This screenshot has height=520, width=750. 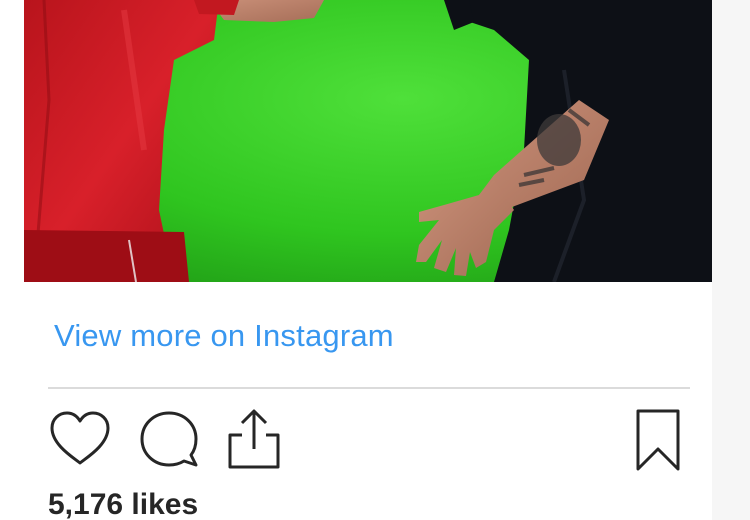 I want to click on save-button, so click(x=658, y=439).